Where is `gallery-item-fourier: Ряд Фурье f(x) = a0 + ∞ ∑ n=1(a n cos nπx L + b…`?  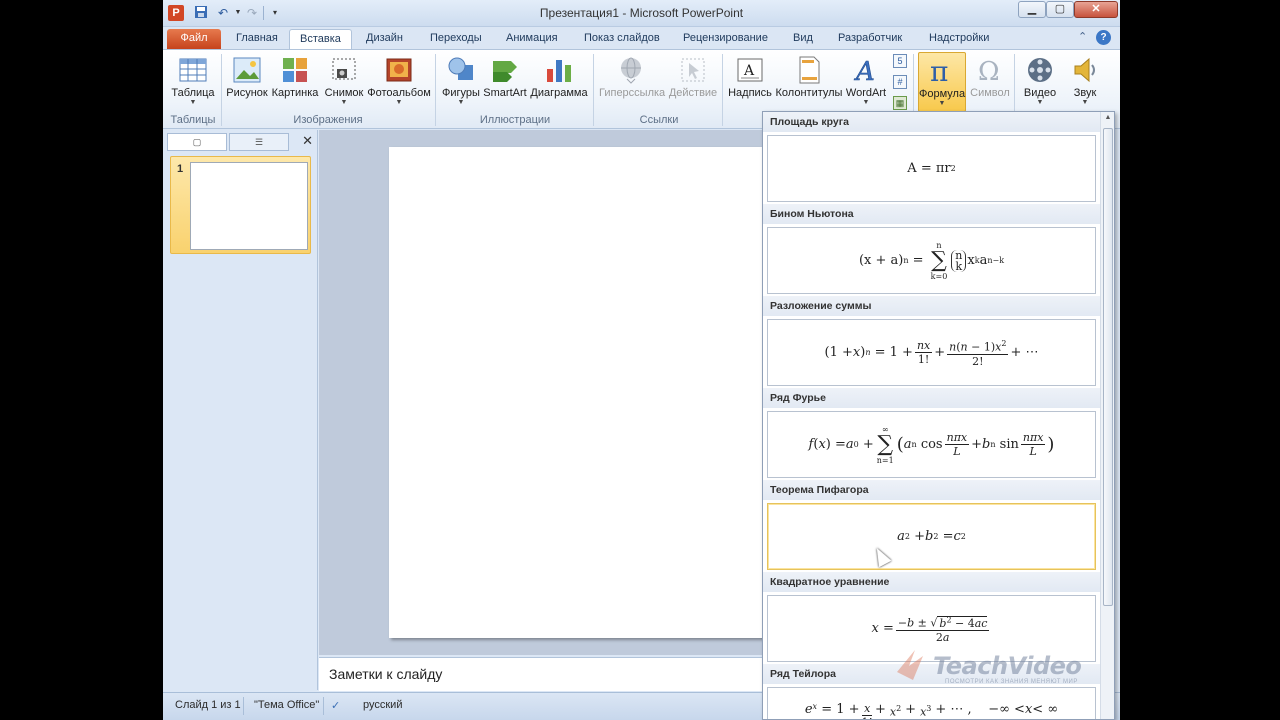
gallery-item-fourier: Ряд Фурье f(x) = a0 + ∞ ∑ n=1(a n cos nπx L + b… is located at coordinates (932, 433).